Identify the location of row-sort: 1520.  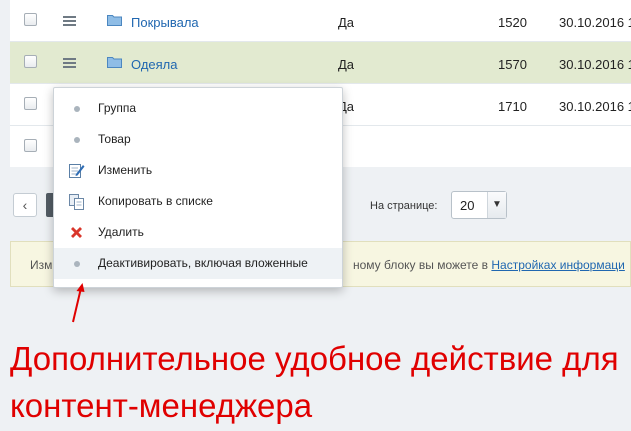
(512, 22).